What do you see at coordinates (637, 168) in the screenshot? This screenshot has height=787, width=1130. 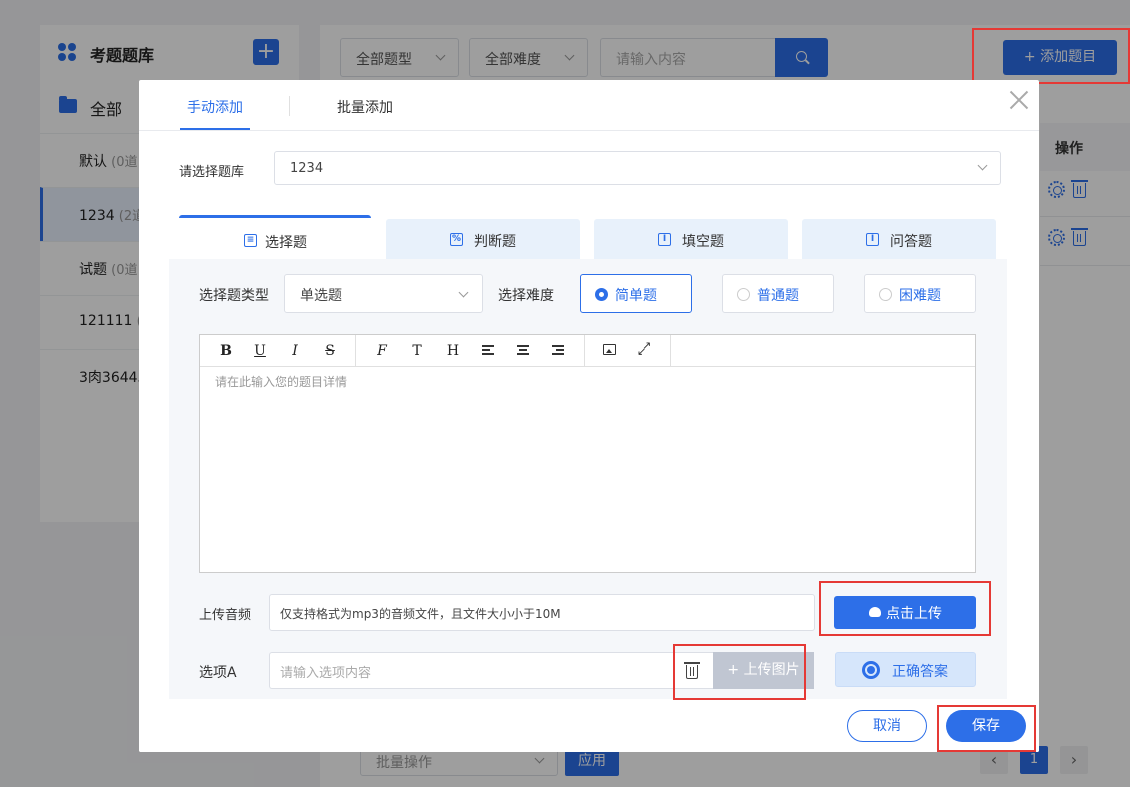 I see `bank-select: 1234` at bounding box center [637, 168].